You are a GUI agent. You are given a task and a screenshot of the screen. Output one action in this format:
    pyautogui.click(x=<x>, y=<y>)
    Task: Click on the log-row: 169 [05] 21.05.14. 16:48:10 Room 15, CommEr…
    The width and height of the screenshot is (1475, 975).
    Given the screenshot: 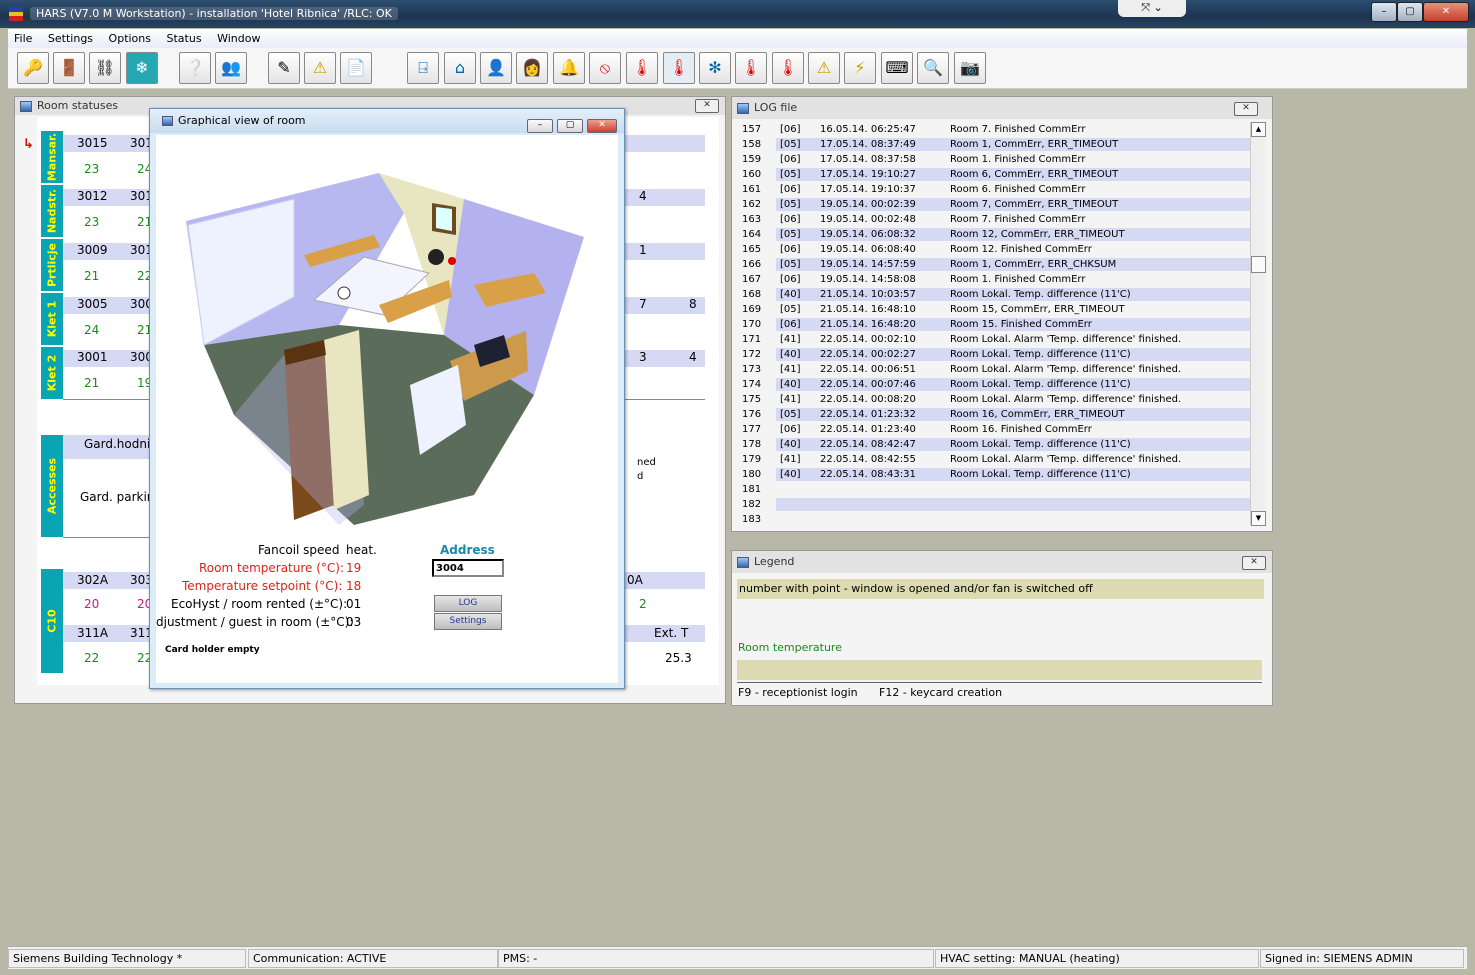 What is the action you would take?
    pyautogui.click(x=994, y=309)
    